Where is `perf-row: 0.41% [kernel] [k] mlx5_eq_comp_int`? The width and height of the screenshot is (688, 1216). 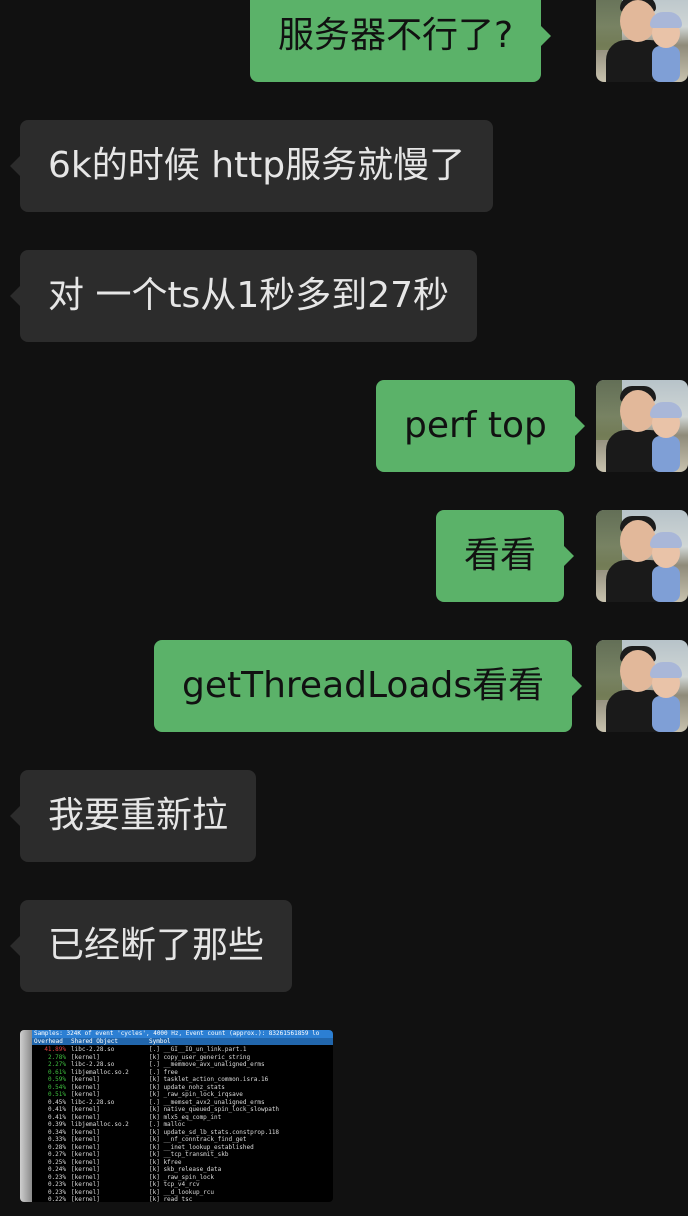
perf-row: 0.41% [kernel] [k] mlx5_eq_comp_int is located at coordinates (182, 1118).